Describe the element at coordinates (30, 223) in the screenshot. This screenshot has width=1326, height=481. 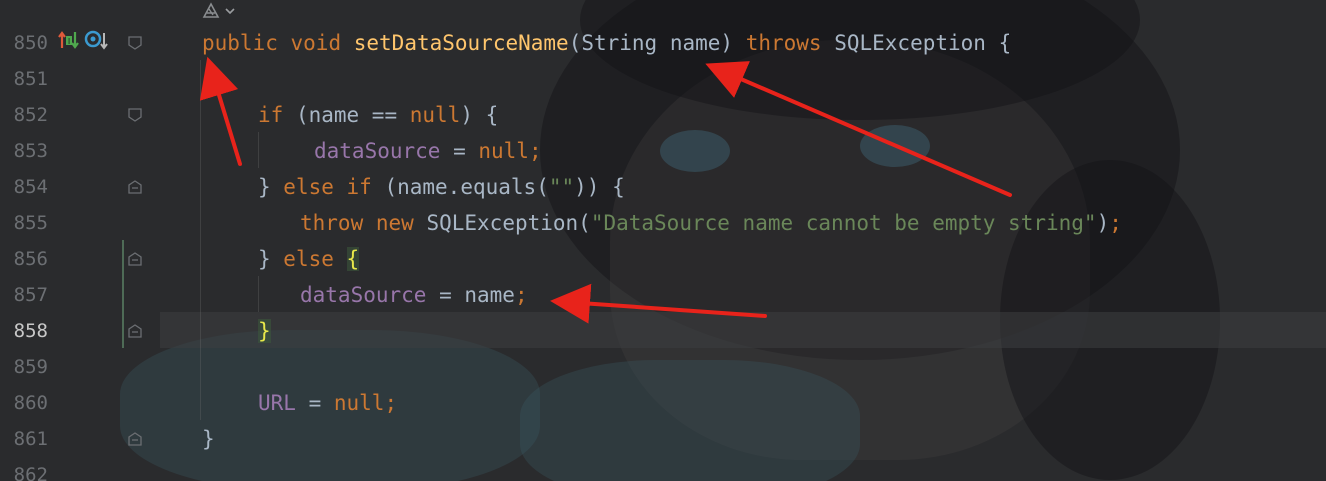
I see `line-number: 855` at that location.